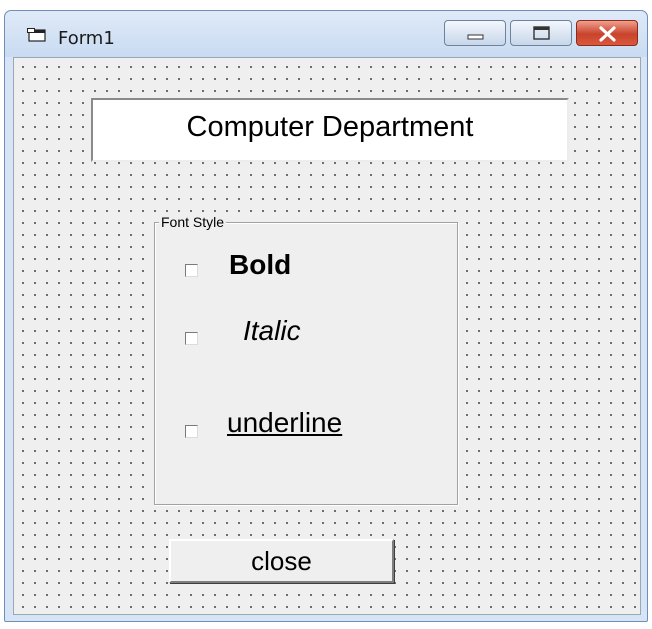 The height and width of the screenshot is (629, 652). I want to click on underline-checkbox, so click(191, 431).